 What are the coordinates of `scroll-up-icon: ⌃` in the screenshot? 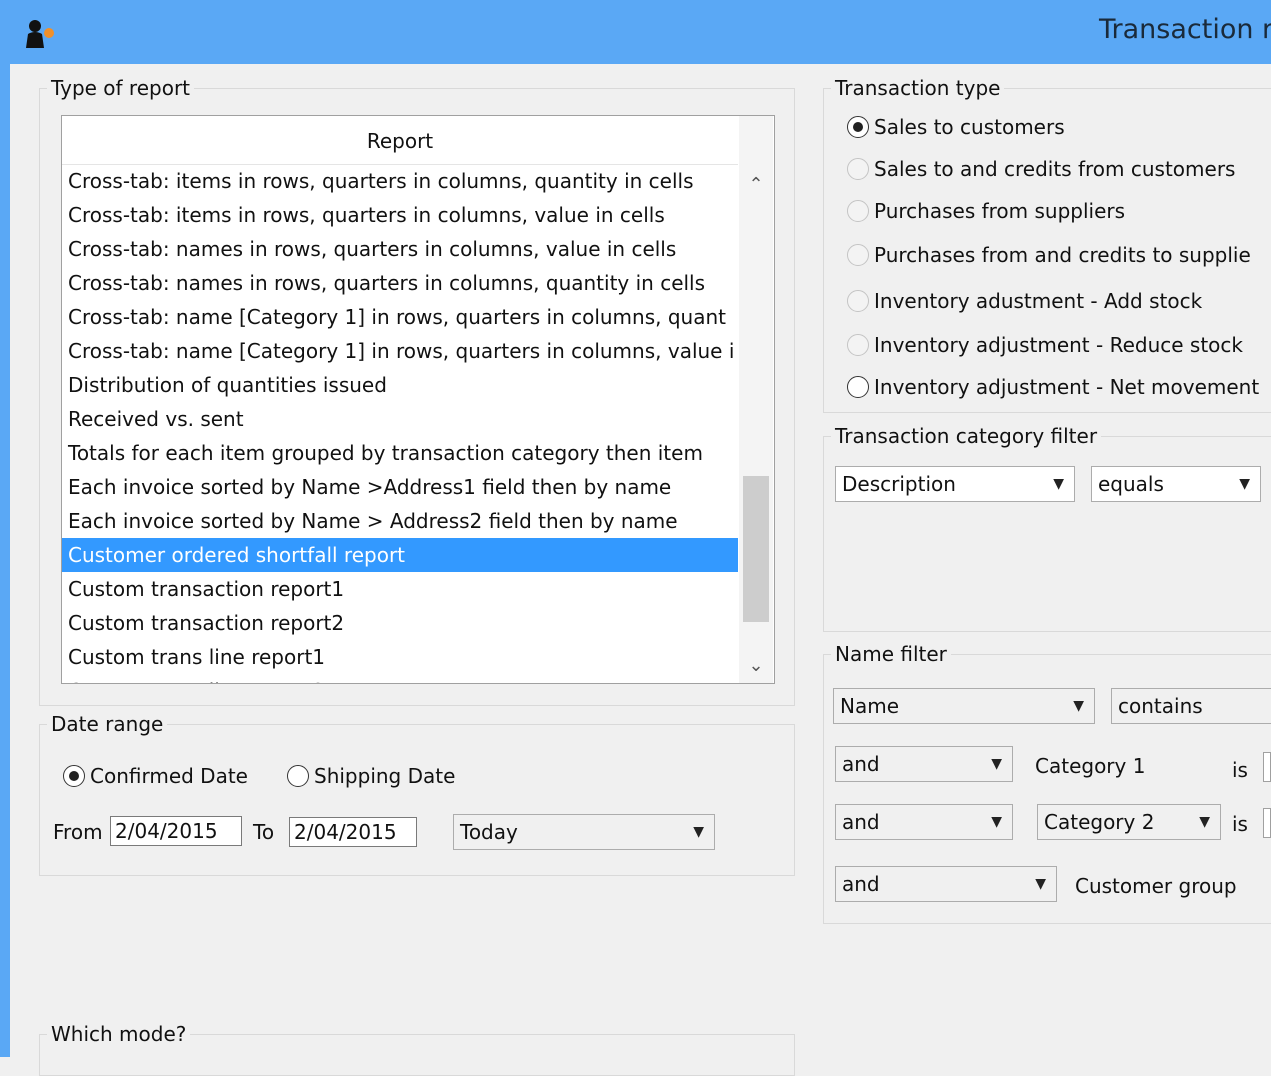 It's located at (756, 185).